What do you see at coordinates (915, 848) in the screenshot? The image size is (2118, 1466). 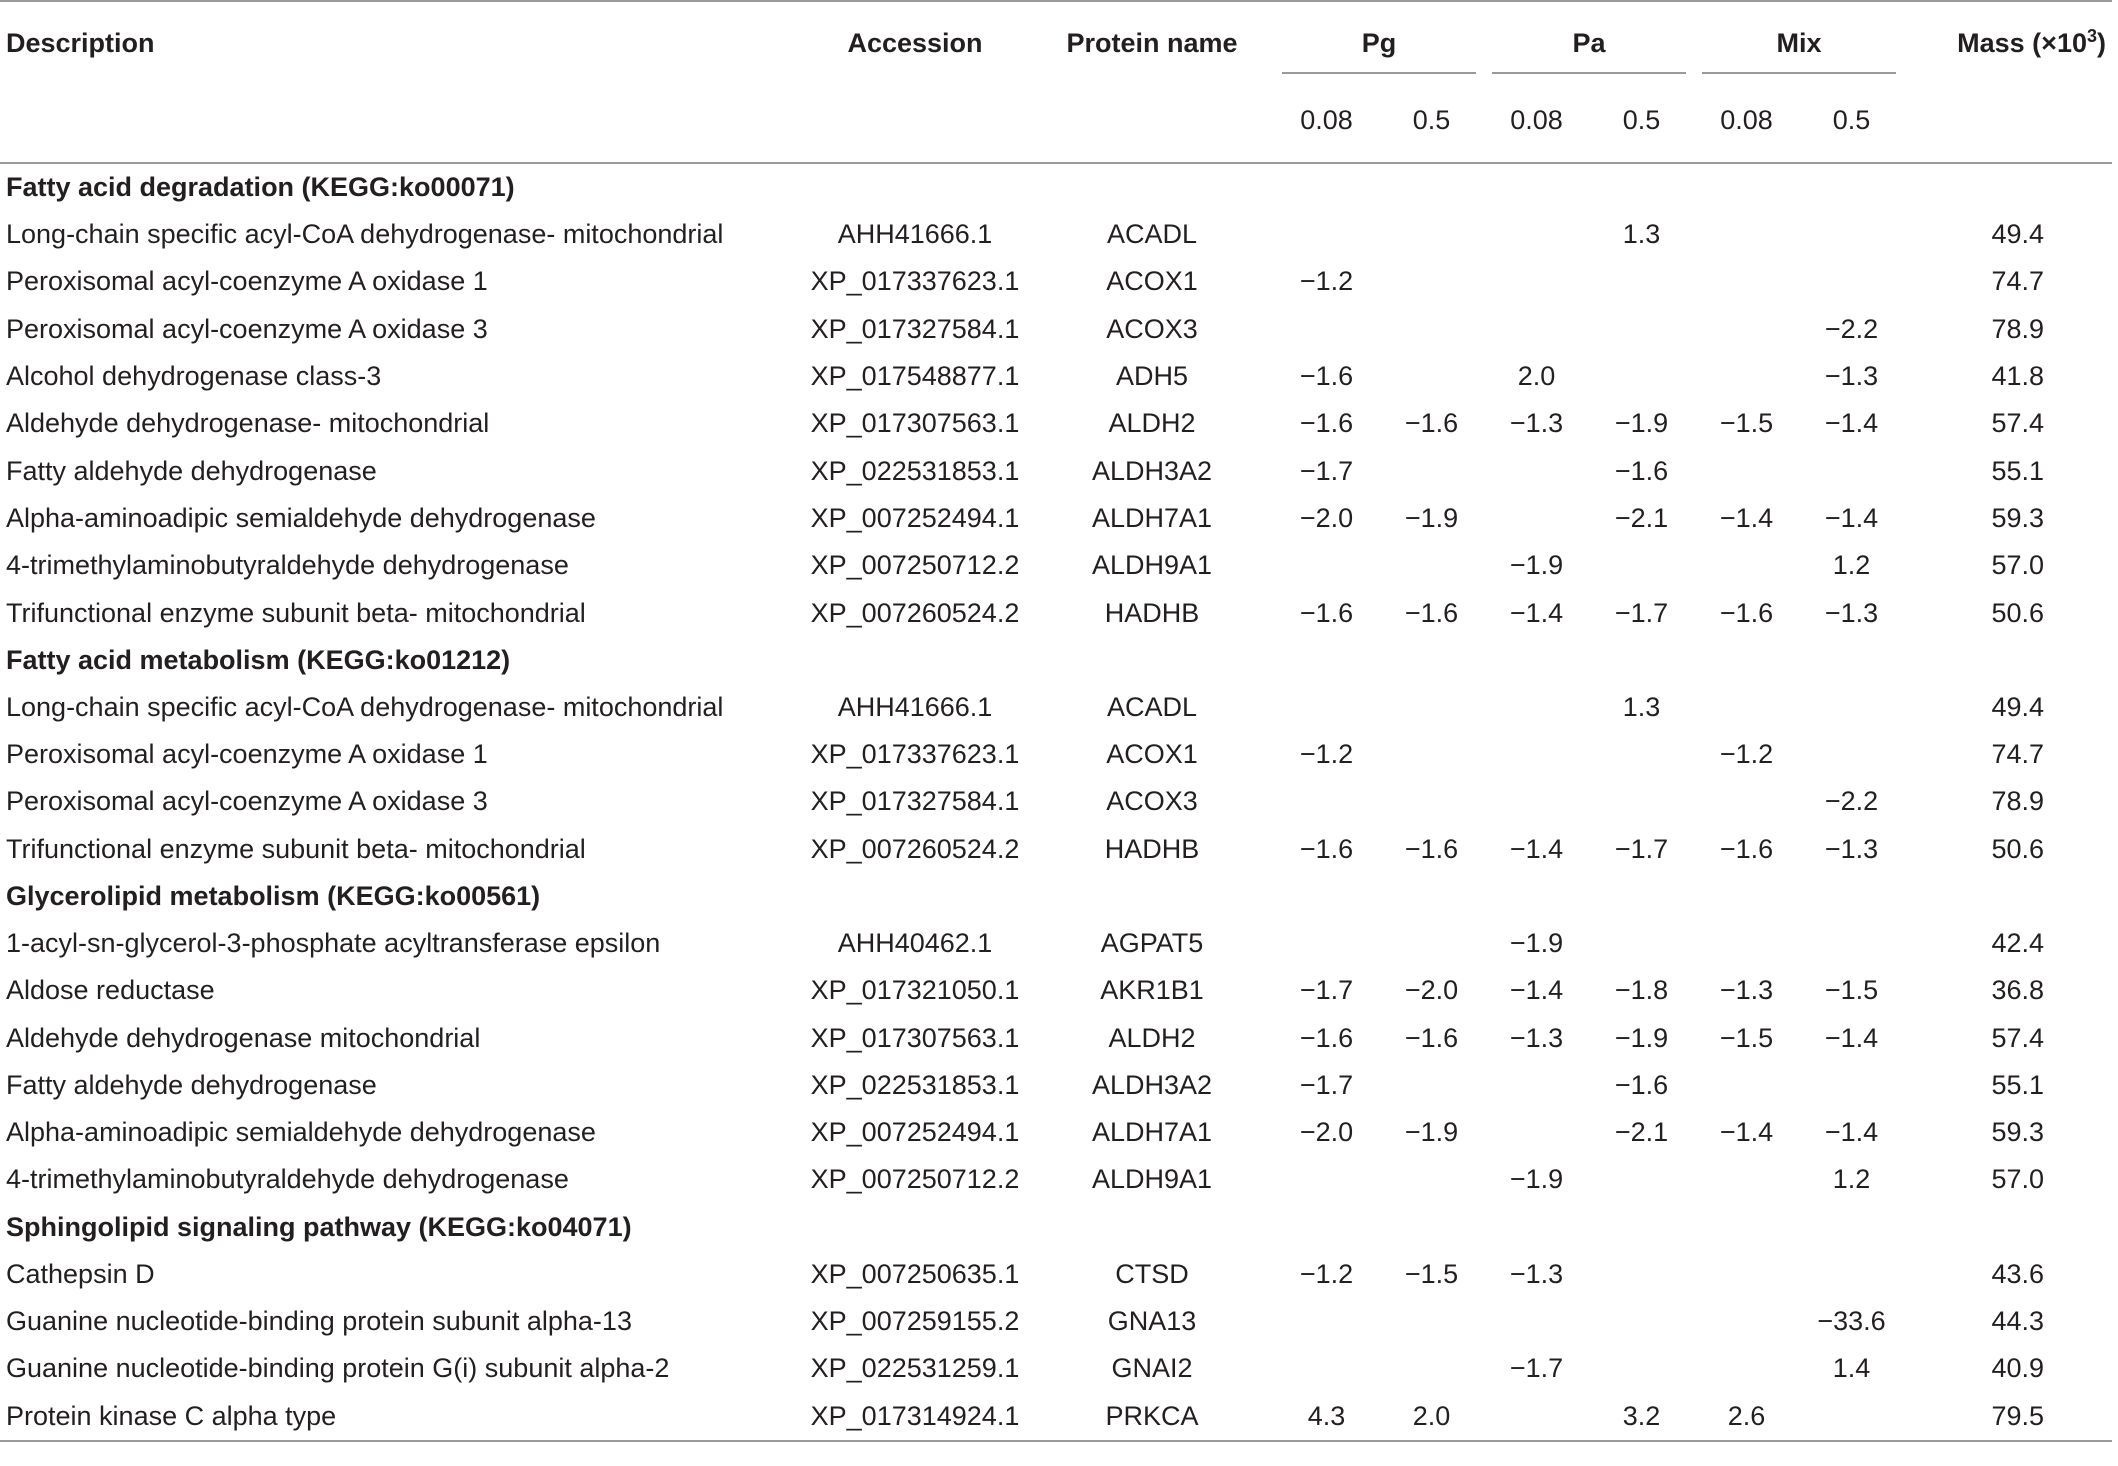 I see `cell-accession: XP_007260524.2` at bounding box center [915, 848].